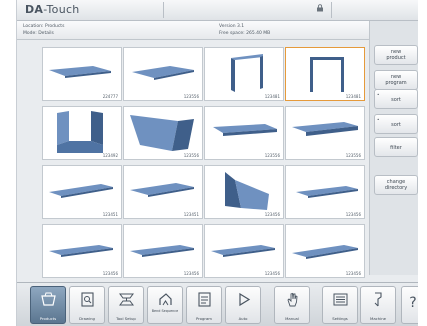 The width and height of the screenshot is (427, 326). I want to click on help-button: ?, so click(409, 305).